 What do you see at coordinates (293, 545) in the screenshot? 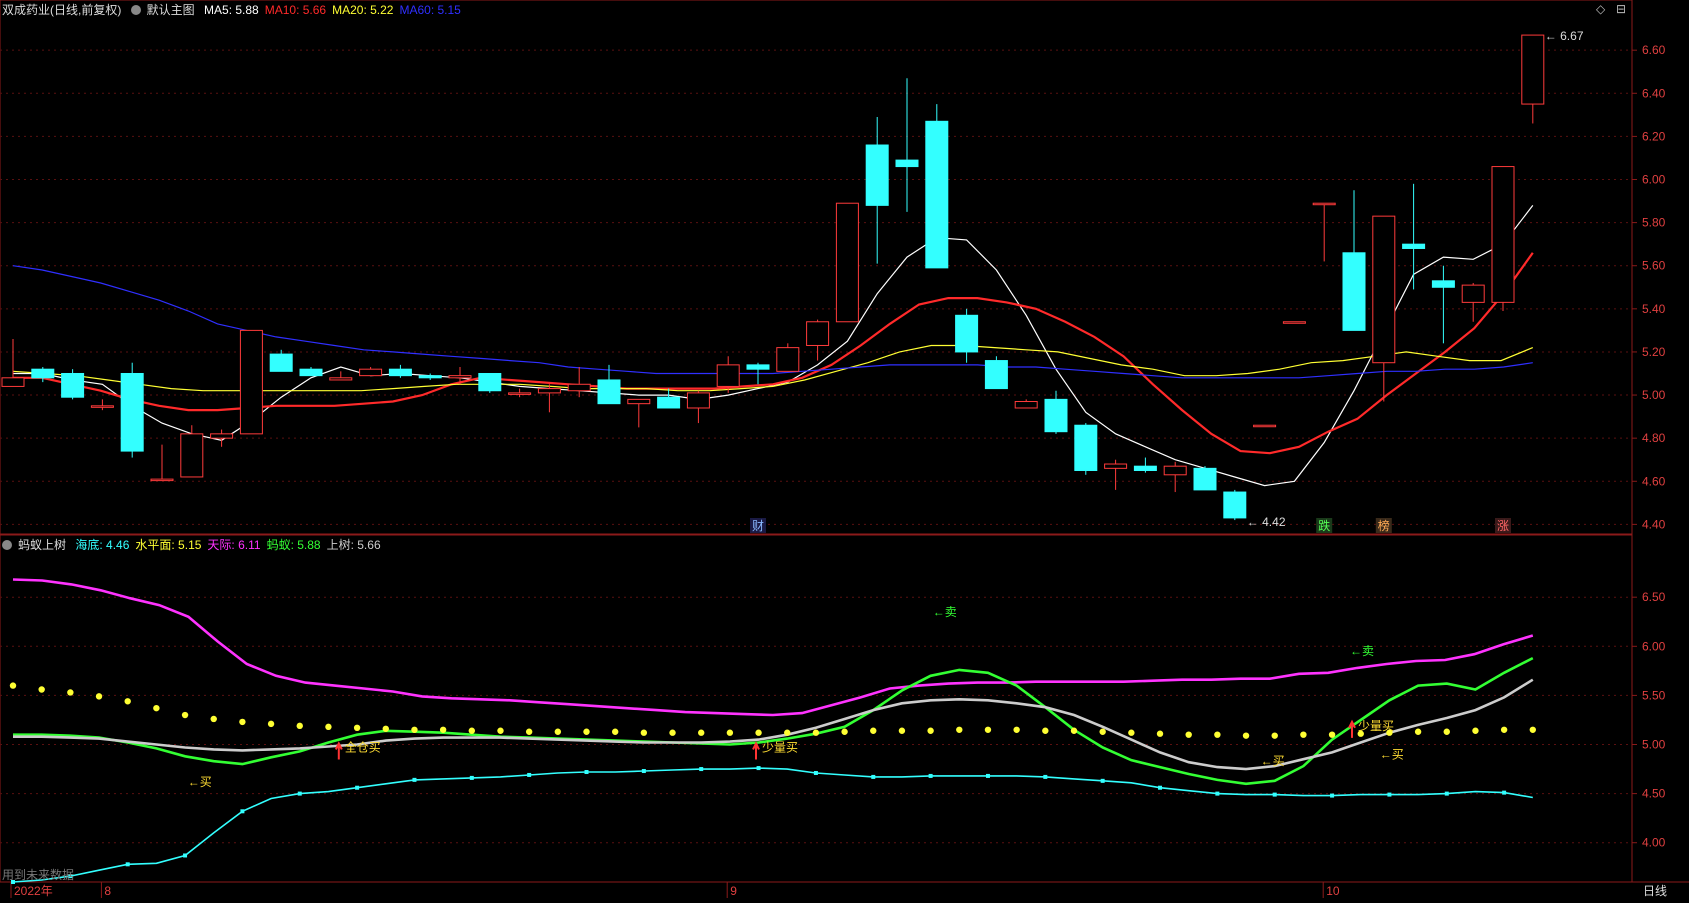
I see `indicator-legend-3: 蚂蚁: 5.88` at bounding box center [293, 545].